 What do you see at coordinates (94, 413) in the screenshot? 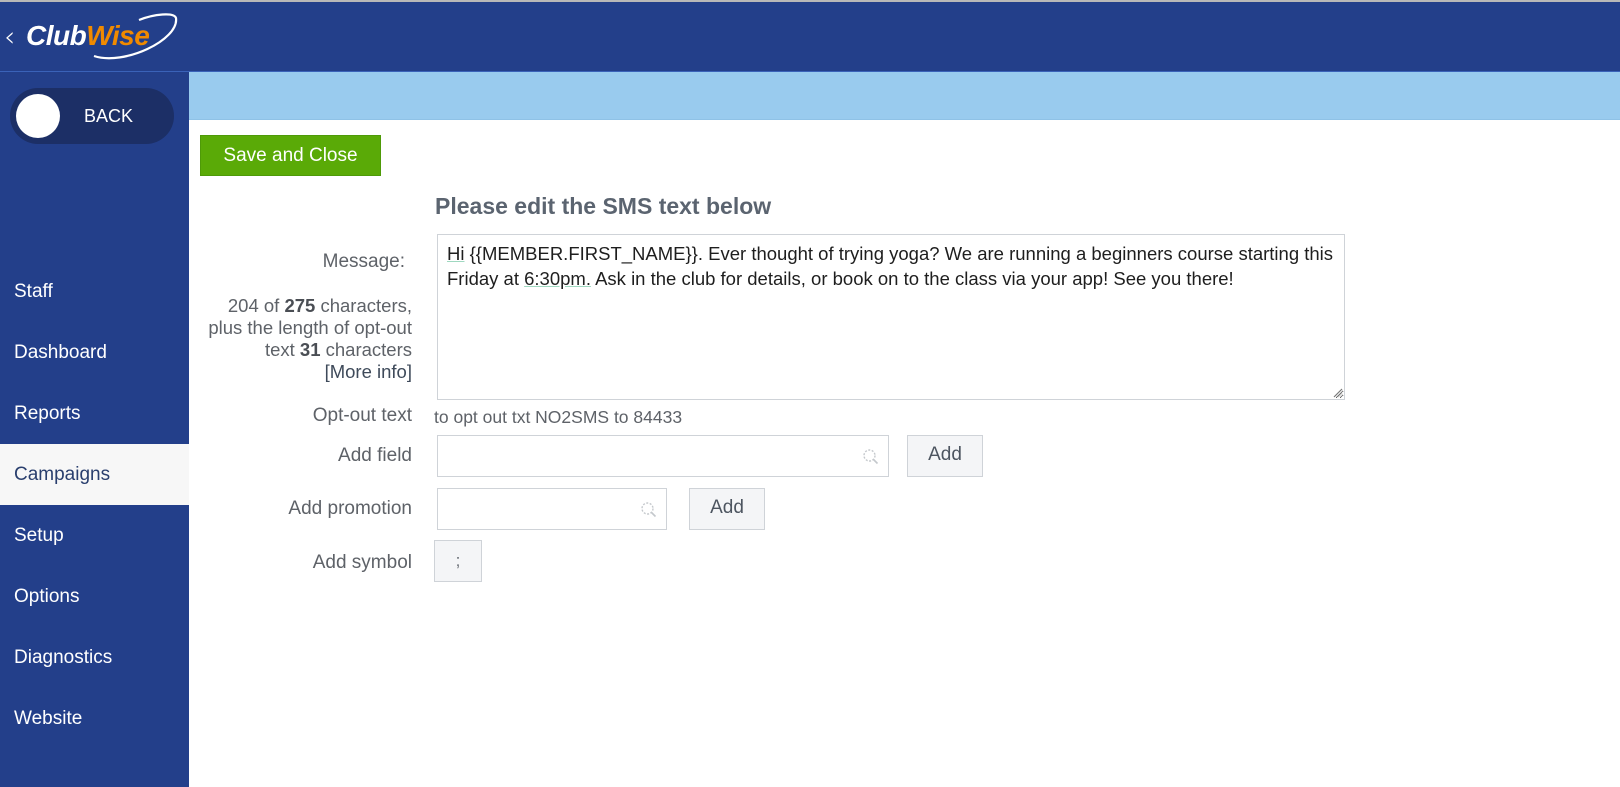
I see `sidebar-item-reports: Reports` at bounding box center [94, 413].